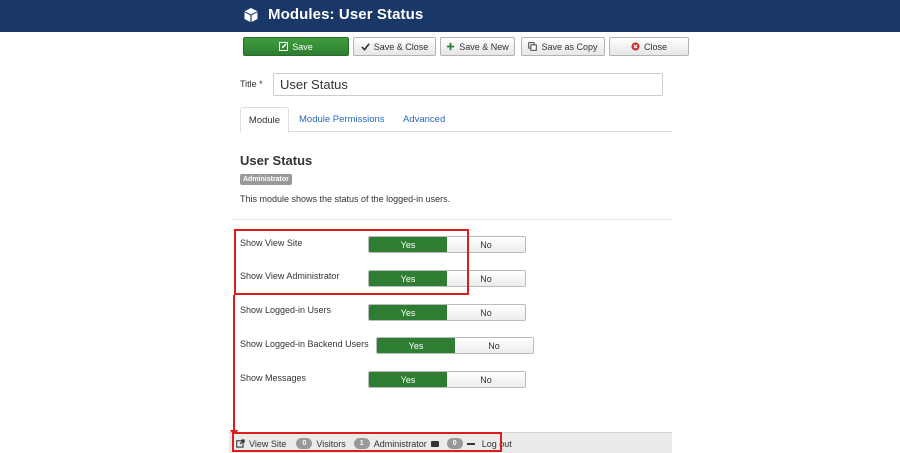  I want to click on close-circle-icon, so click(635, 46).